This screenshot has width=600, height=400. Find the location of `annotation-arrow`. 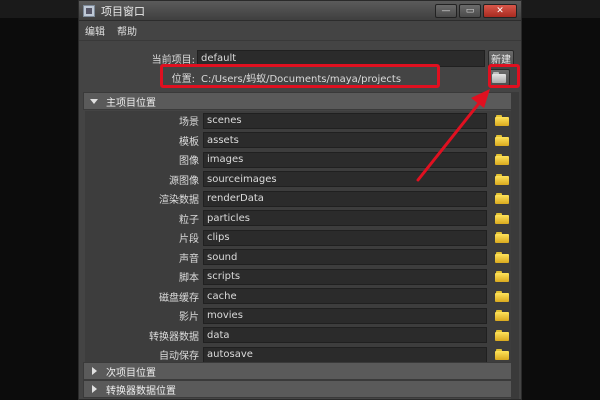

annotation-arrow is located at coordinates (453, 135).